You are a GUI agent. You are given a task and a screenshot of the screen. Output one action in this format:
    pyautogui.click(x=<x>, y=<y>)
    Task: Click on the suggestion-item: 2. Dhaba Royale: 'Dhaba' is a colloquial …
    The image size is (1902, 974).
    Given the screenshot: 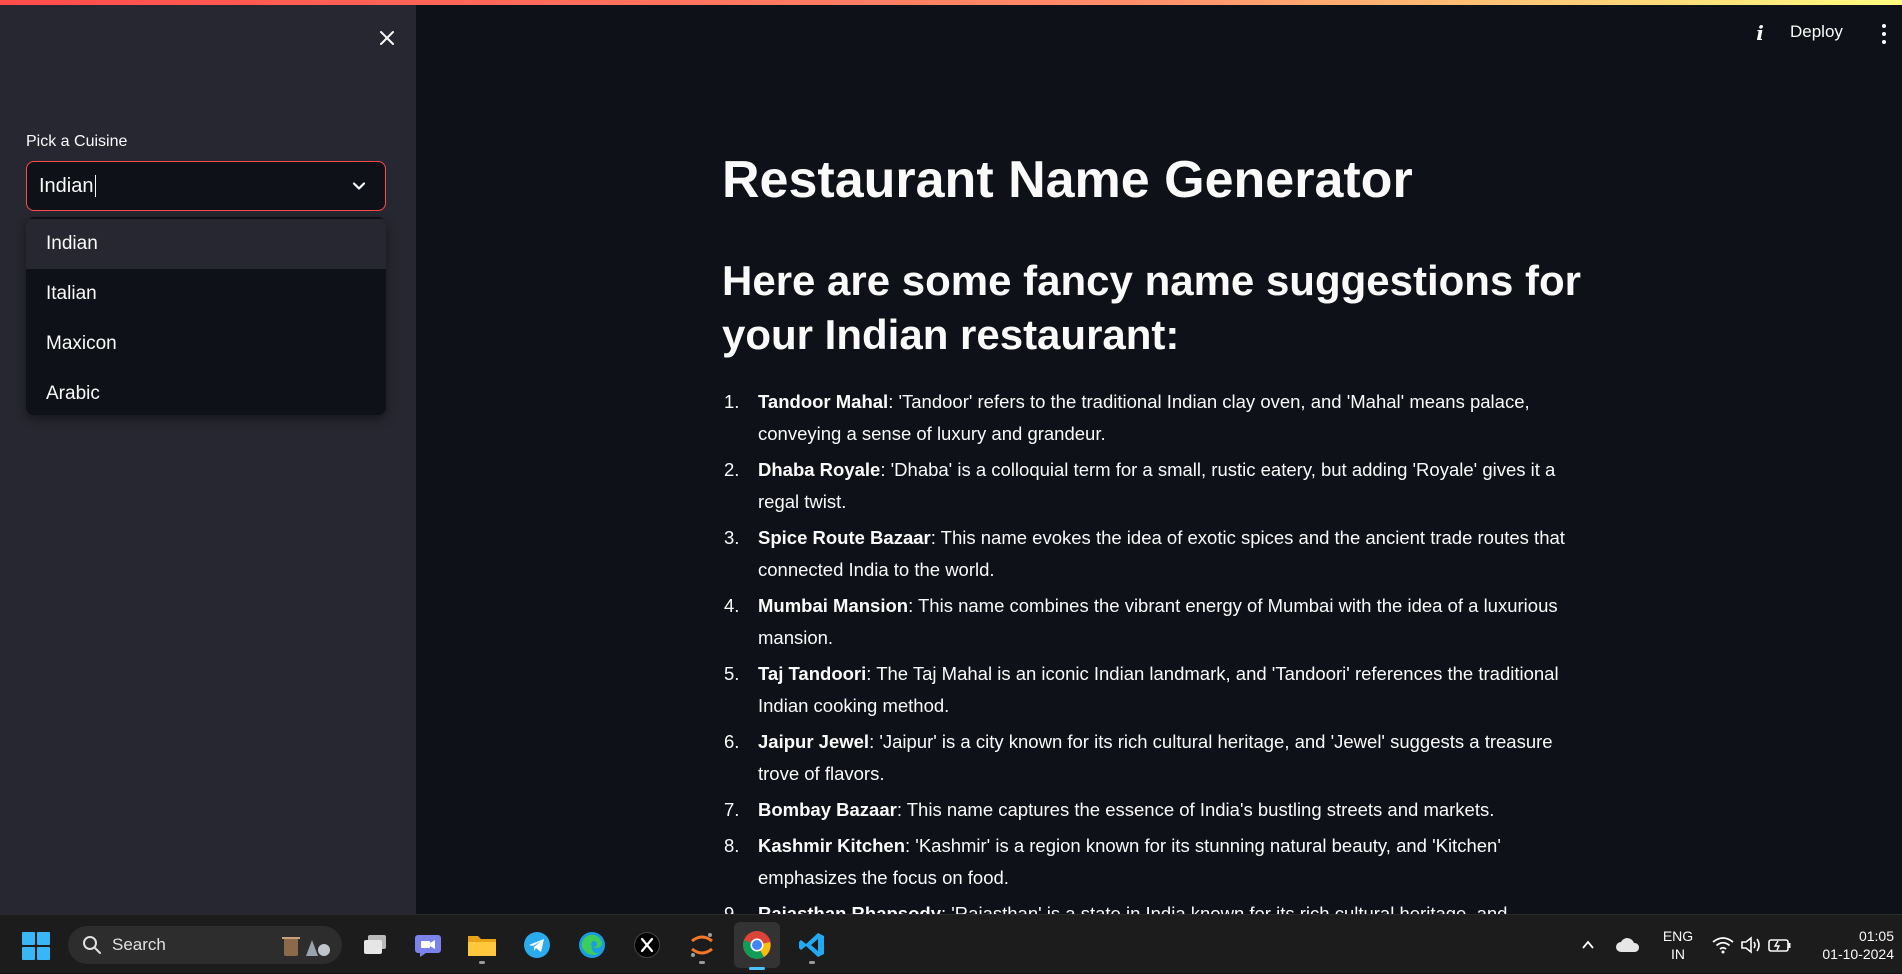 What is the action you would take?
    pyautogui.click(x=1152, y=486)
    